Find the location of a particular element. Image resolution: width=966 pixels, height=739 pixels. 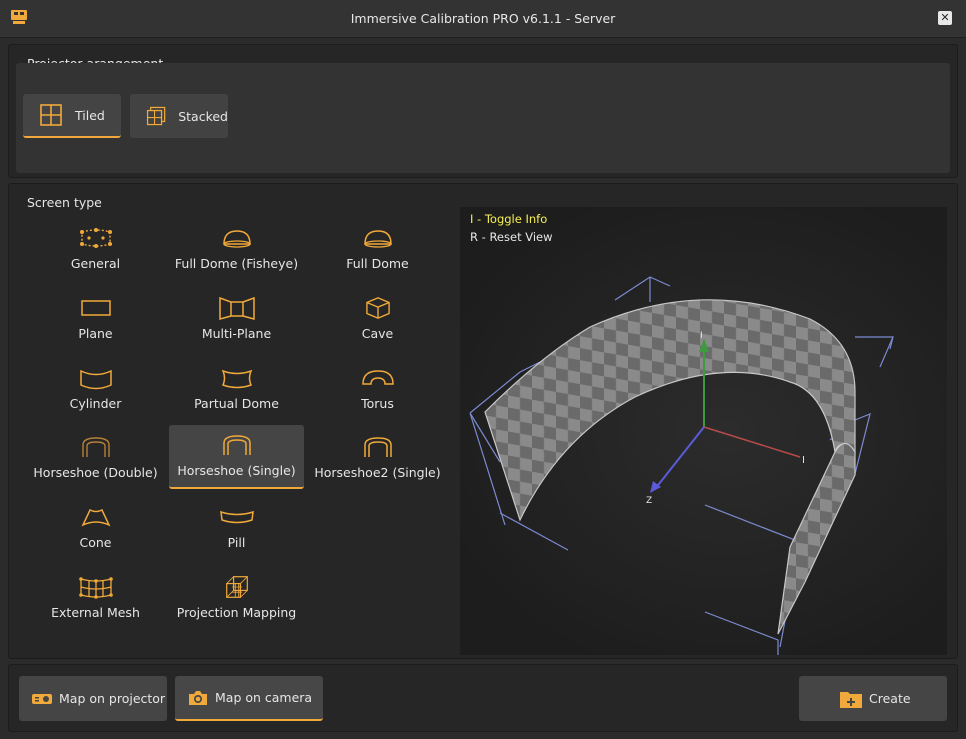

create-button: Create is located at coordinates (873, 698).